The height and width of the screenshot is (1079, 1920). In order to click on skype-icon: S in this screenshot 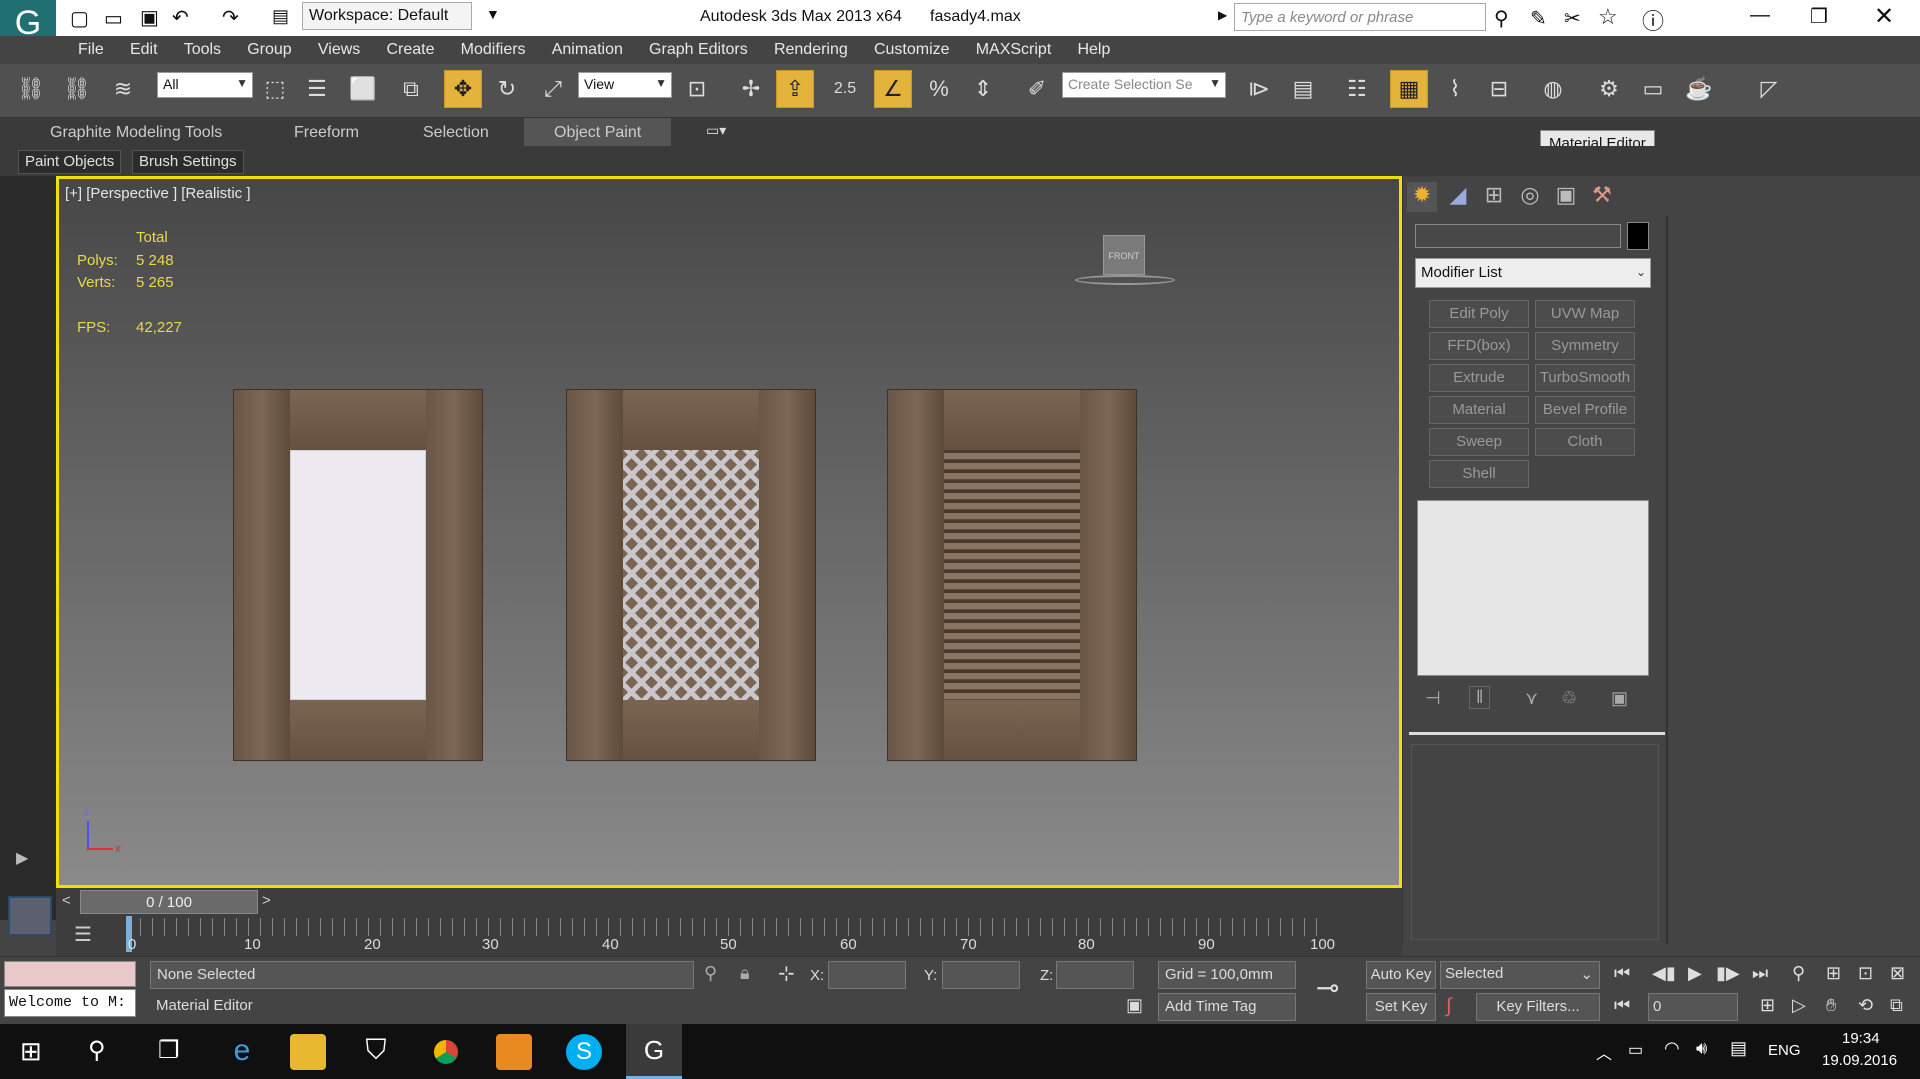, I will do `click(584, 1052)`.